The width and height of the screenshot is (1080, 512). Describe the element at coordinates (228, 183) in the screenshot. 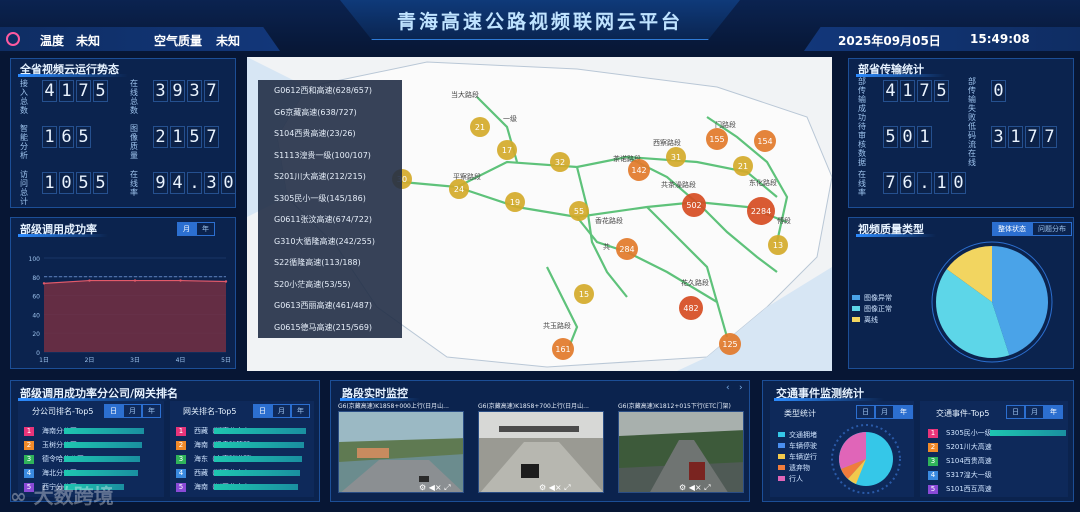

I see `digit: 0` at that location.